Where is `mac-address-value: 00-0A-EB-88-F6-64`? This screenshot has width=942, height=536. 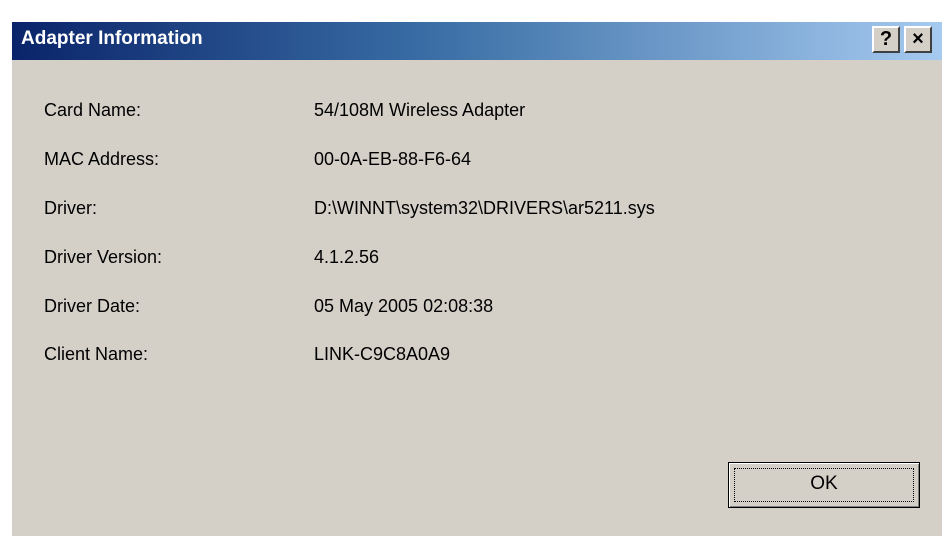
mac-address-value: 00-0A-EB-88-F6-64 is located at coordinates (393, 159).